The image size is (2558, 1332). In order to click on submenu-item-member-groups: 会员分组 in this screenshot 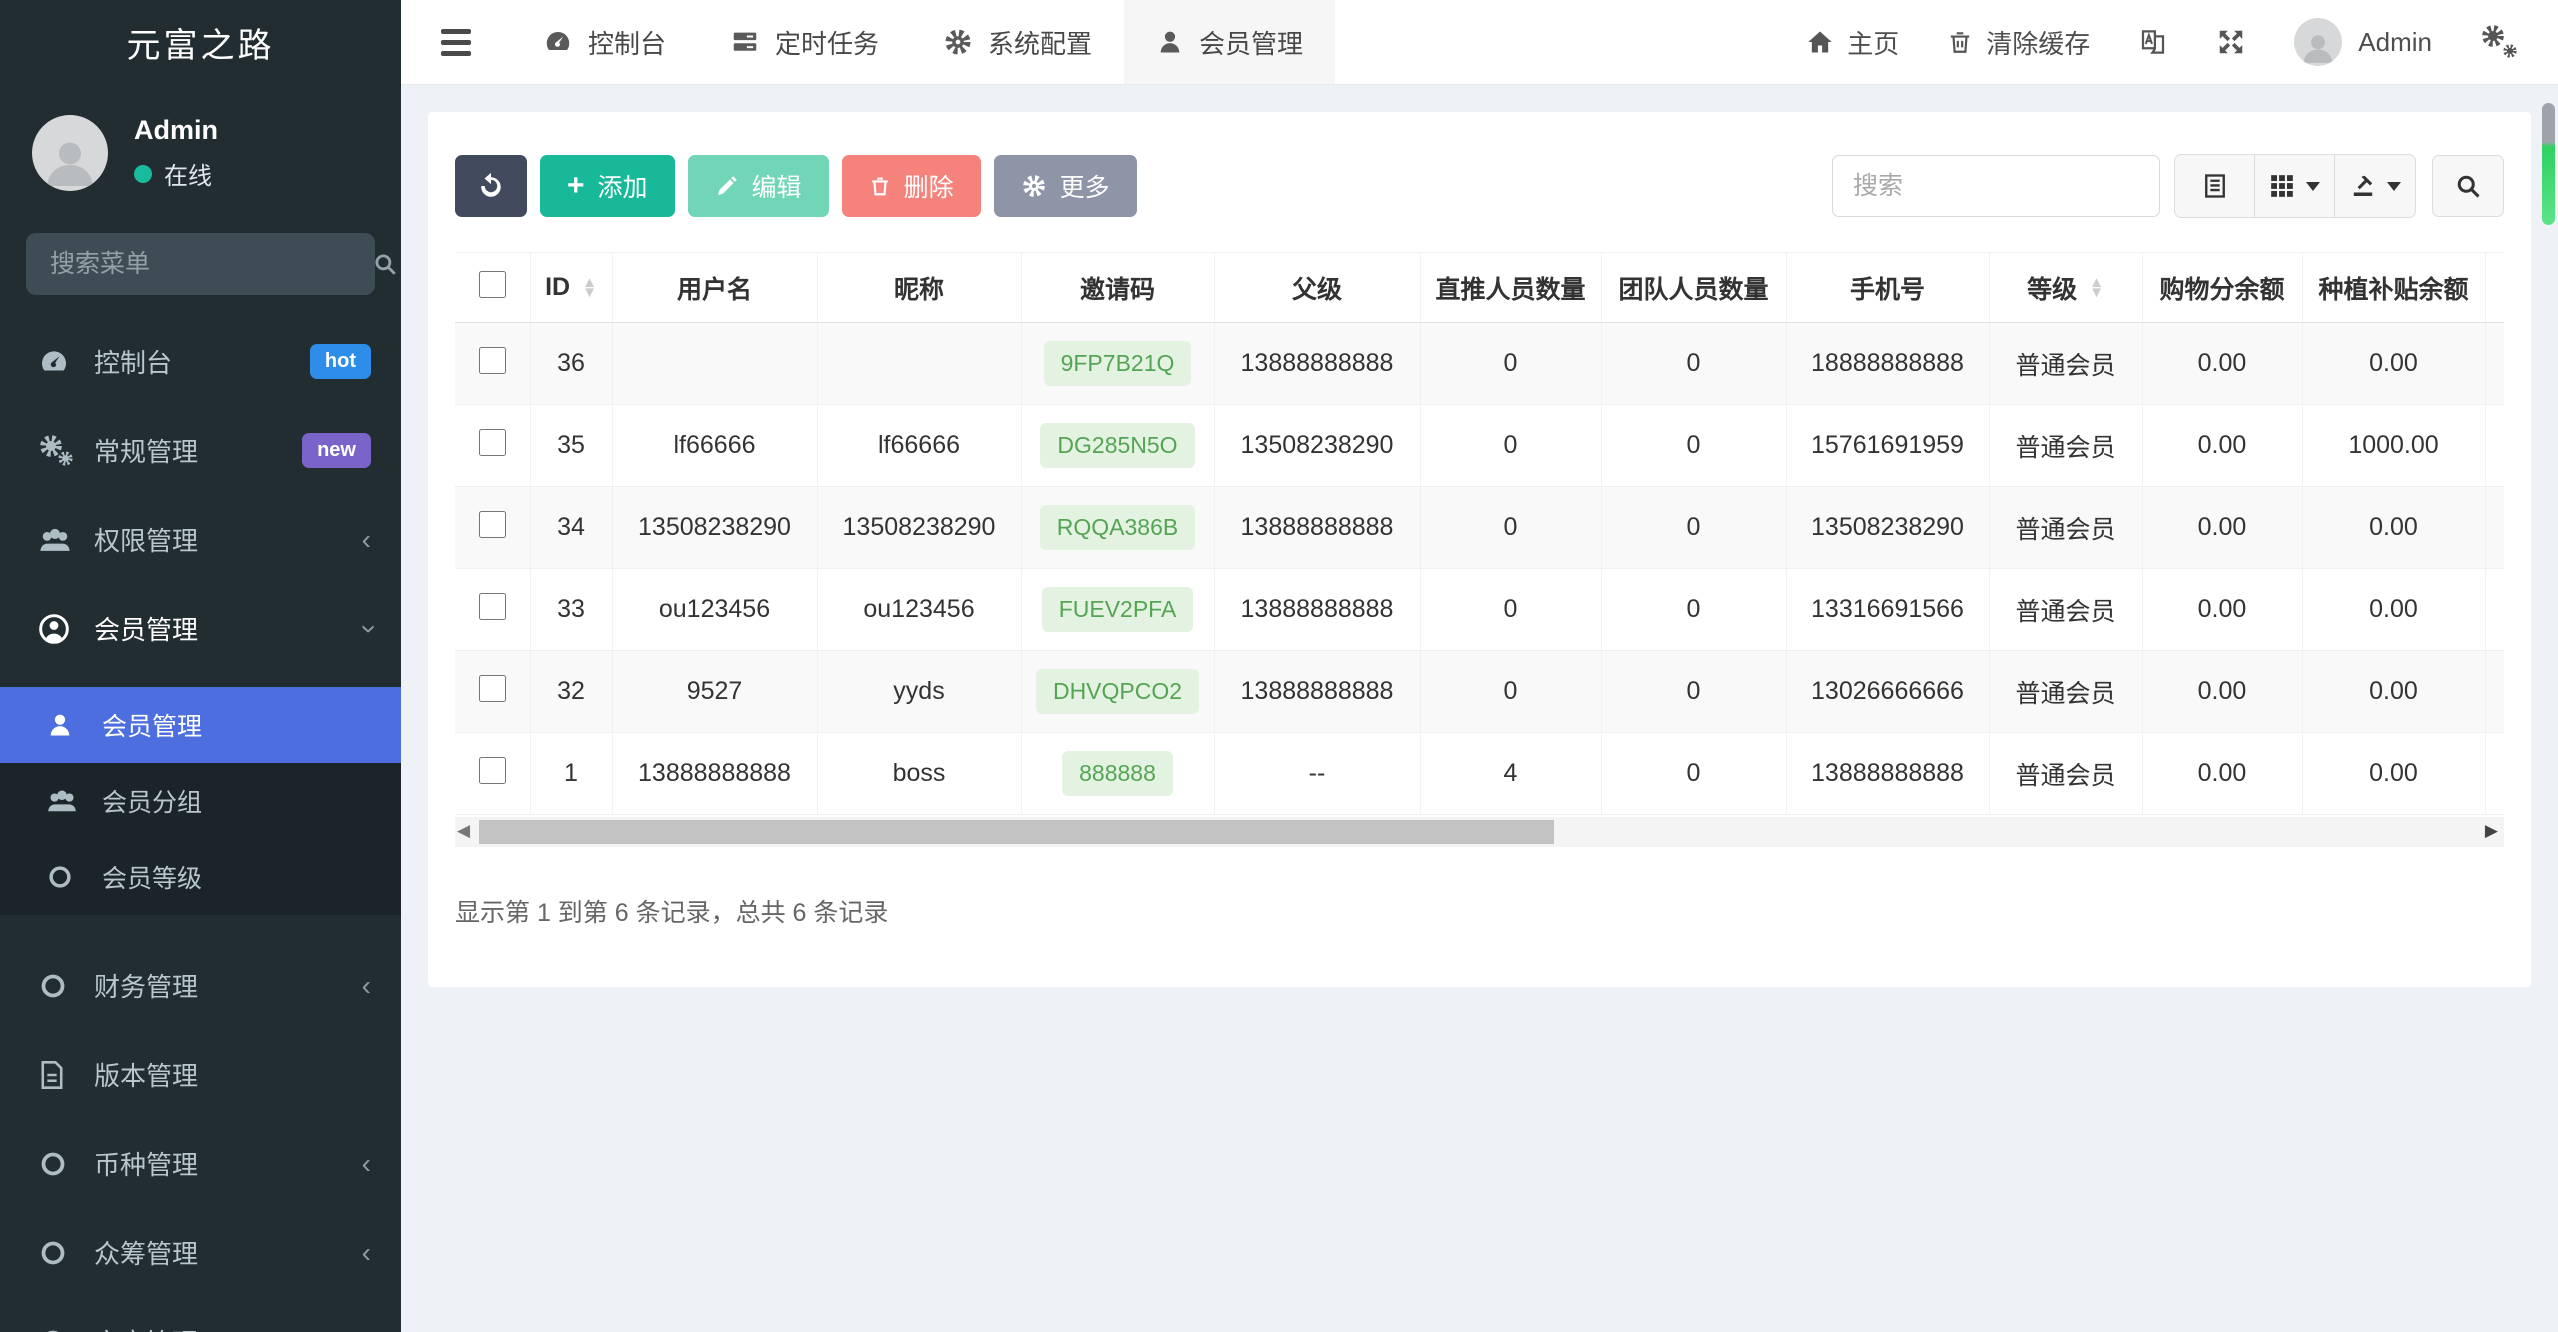, I will do `click(200, 801)`.